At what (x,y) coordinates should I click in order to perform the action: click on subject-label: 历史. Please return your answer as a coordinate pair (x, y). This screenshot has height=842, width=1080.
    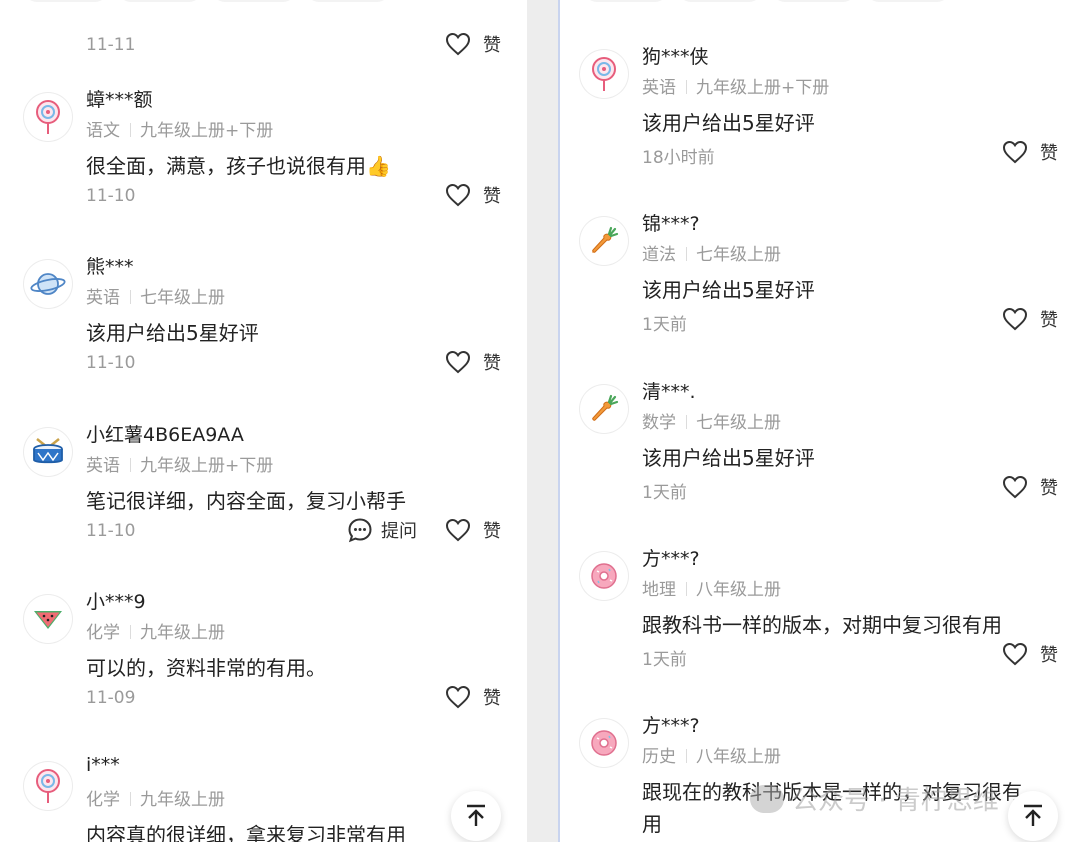
    Looking at the image, I should click on (659, 757).